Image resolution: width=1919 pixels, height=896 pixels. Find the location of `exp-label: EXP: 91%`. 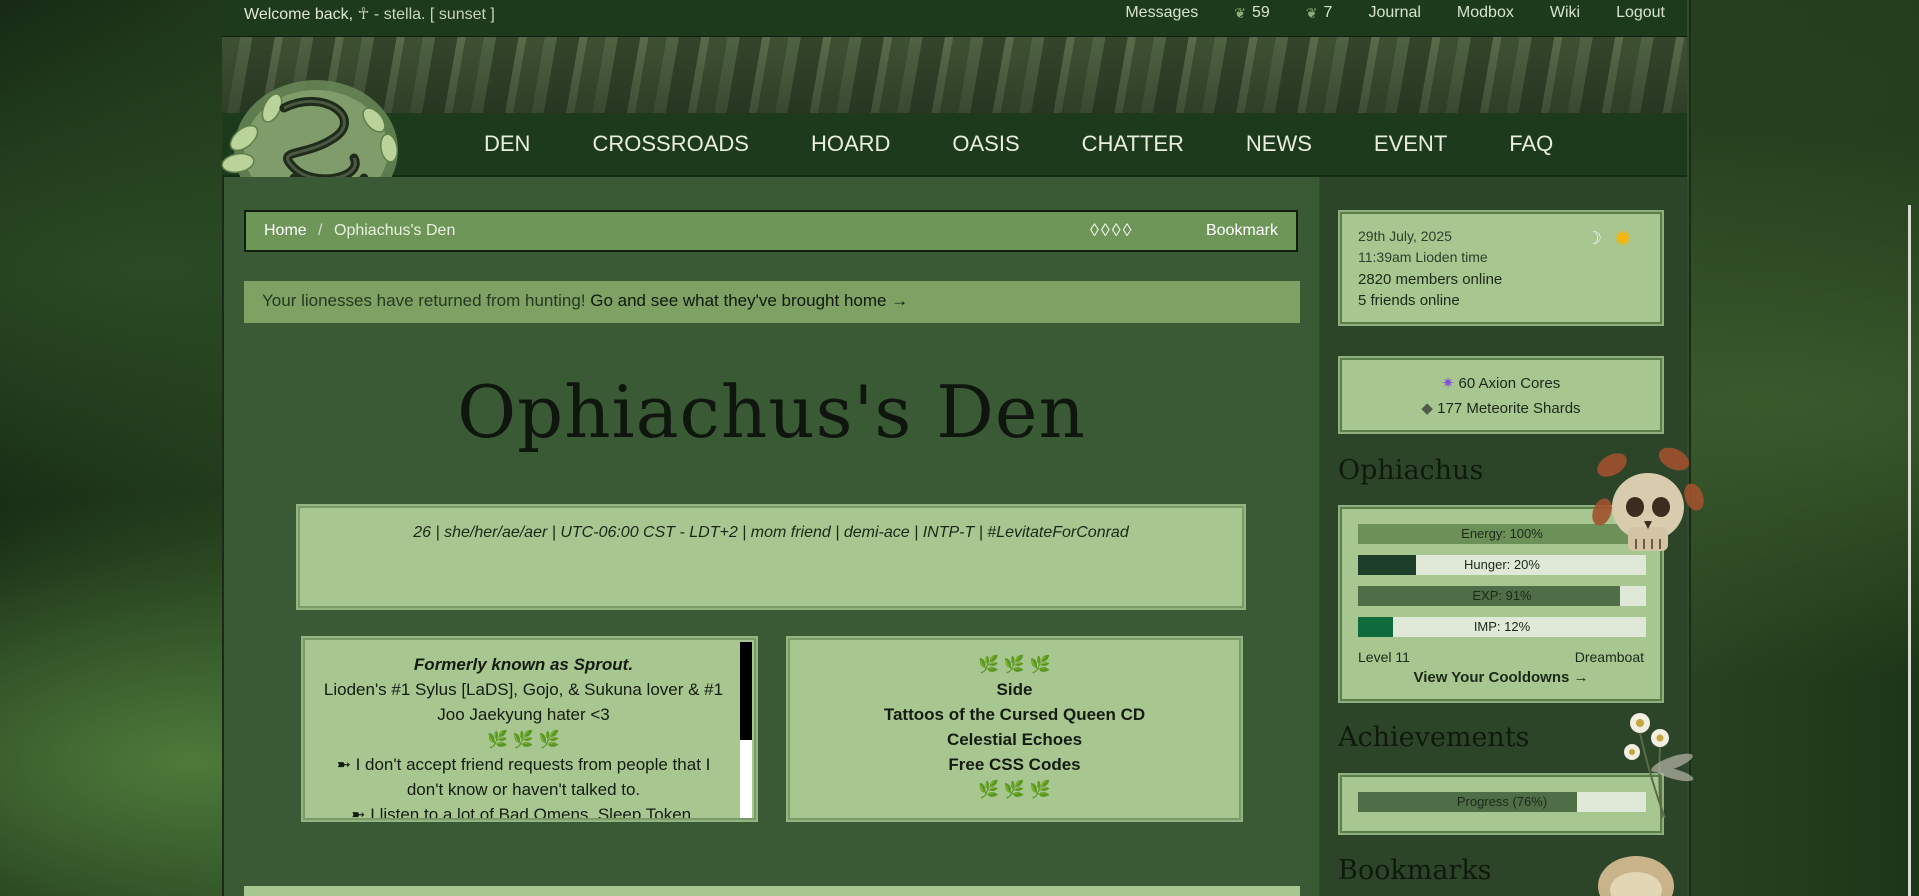

exp-label: EXP: 91% is located at coordinates (1502, 595).